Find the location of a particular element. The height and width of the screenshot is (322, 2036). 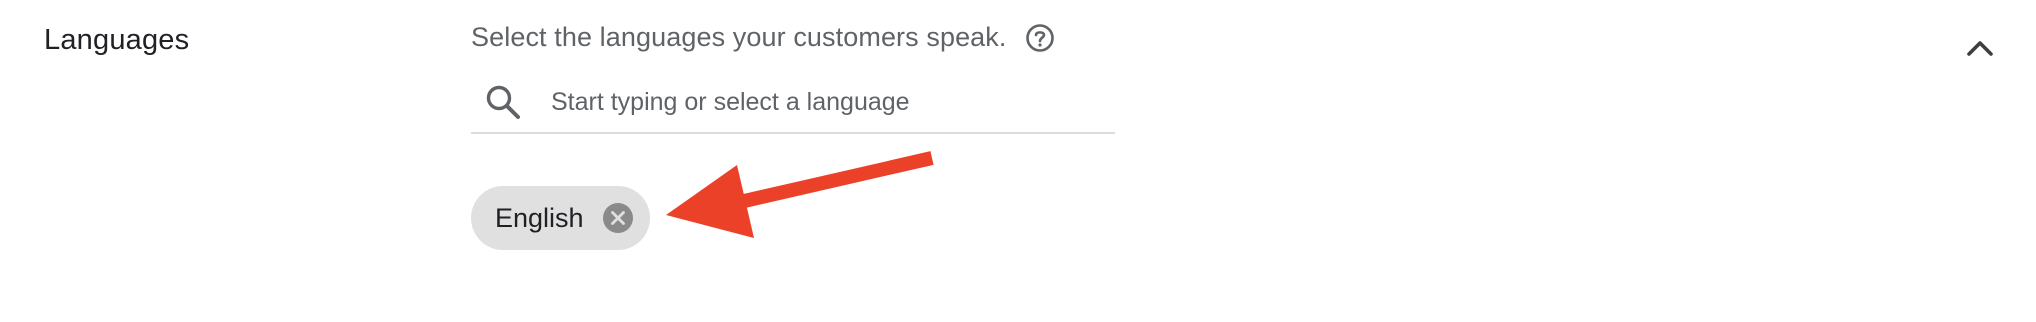

help-circle-icon is located at coordinates (1040, 38).